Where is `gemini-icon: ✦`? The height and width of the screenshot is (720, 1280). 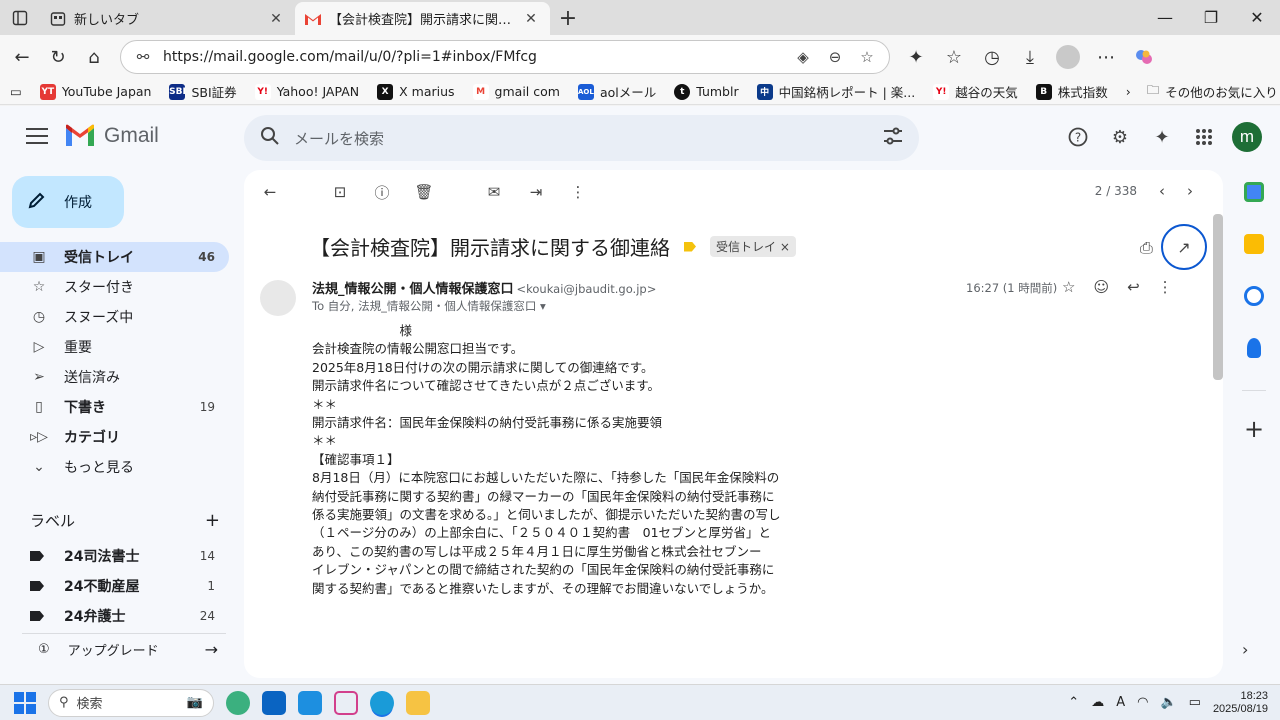
gemini-icon: ✦ is located at coordinates (1162, 137).